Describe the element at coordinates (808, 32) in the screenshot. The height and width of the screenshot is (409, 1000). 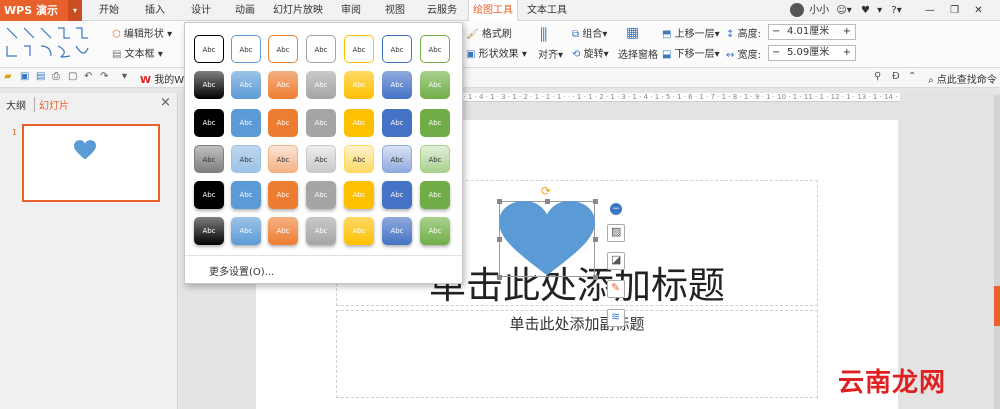
I see `height-input: 4.01厘米` at that location.